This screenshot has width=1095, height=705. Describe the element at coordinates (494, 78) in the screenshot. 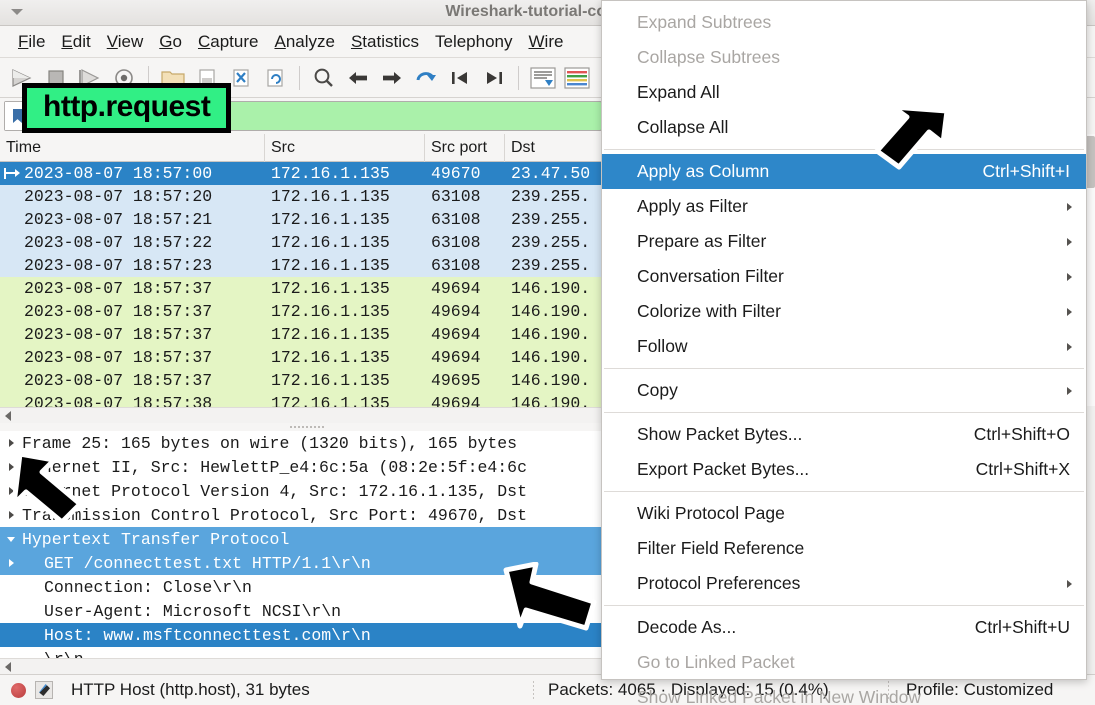

I see `go-to-last-packet-icon` at that location.